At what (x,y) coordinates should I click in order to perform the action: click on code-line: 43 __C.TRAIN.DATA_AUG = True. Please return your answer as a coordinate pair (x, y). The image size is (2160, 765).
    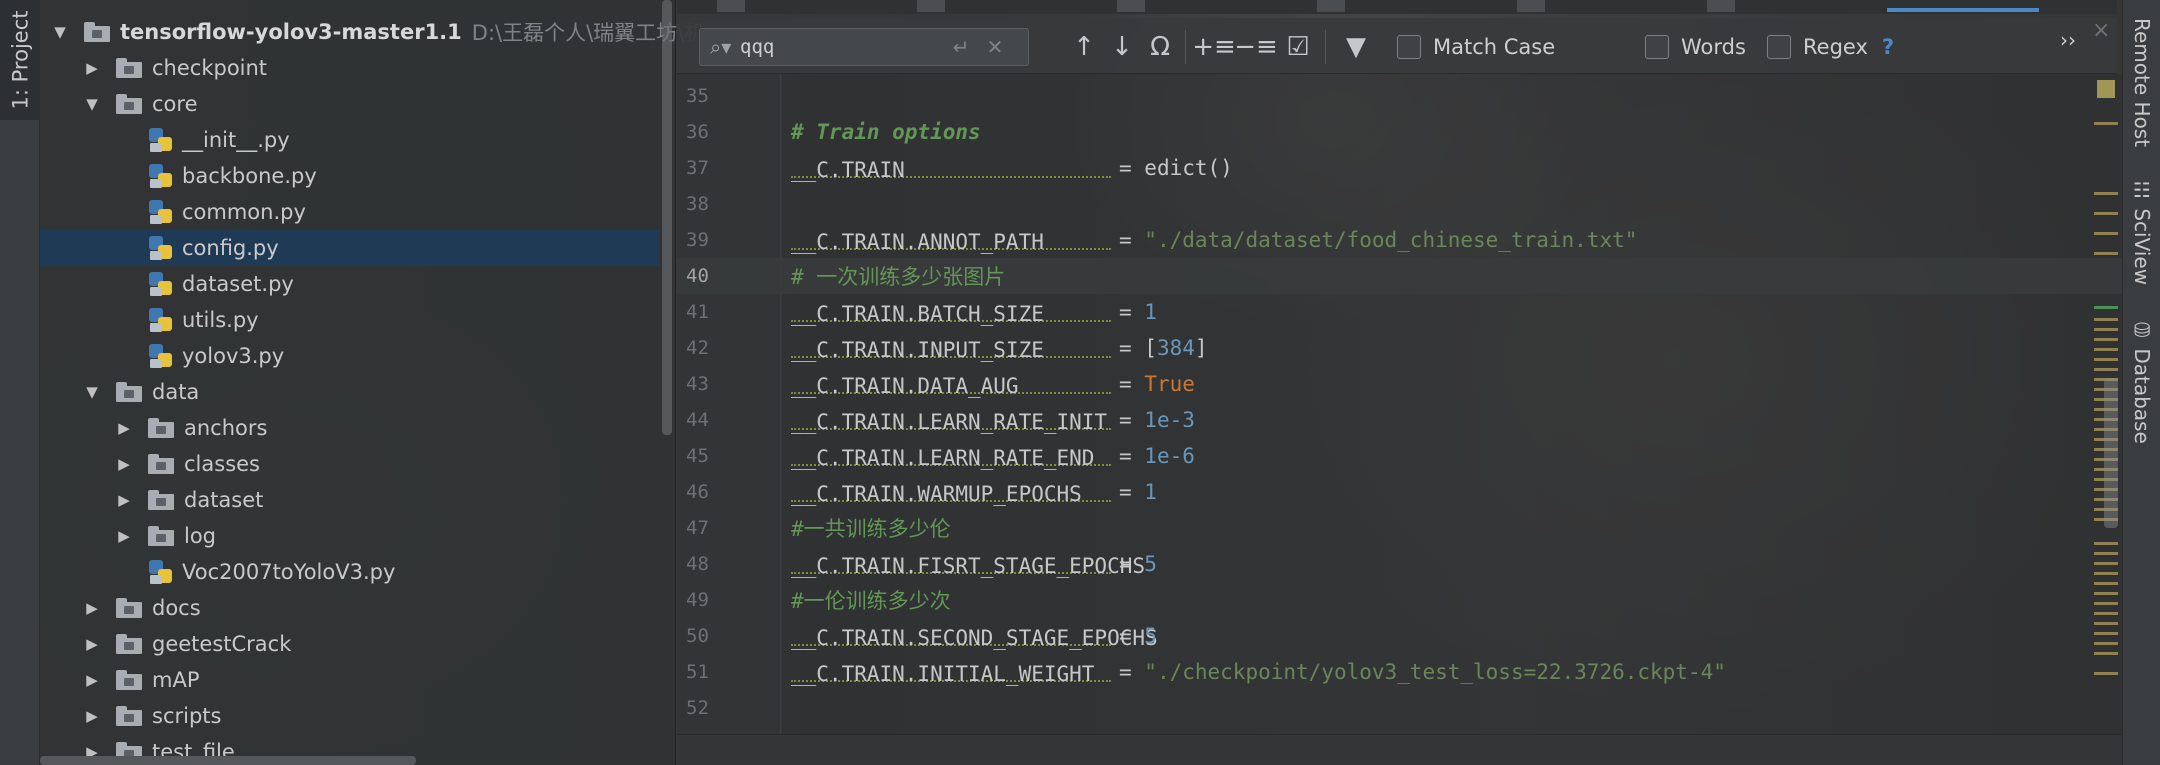
    Looking at the image, I should click on (1399, 384).